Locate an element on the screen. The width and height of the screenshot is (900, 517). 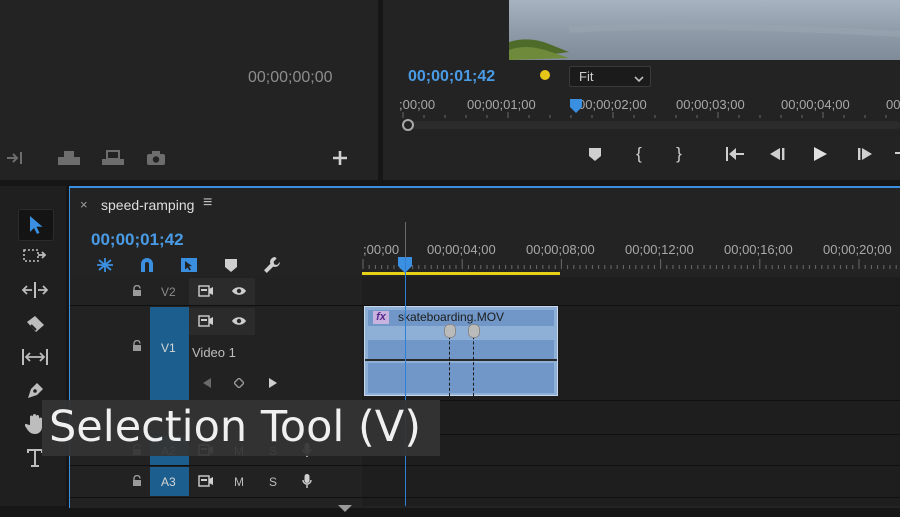
selection-tool-button is located at coordinates (36, 225).